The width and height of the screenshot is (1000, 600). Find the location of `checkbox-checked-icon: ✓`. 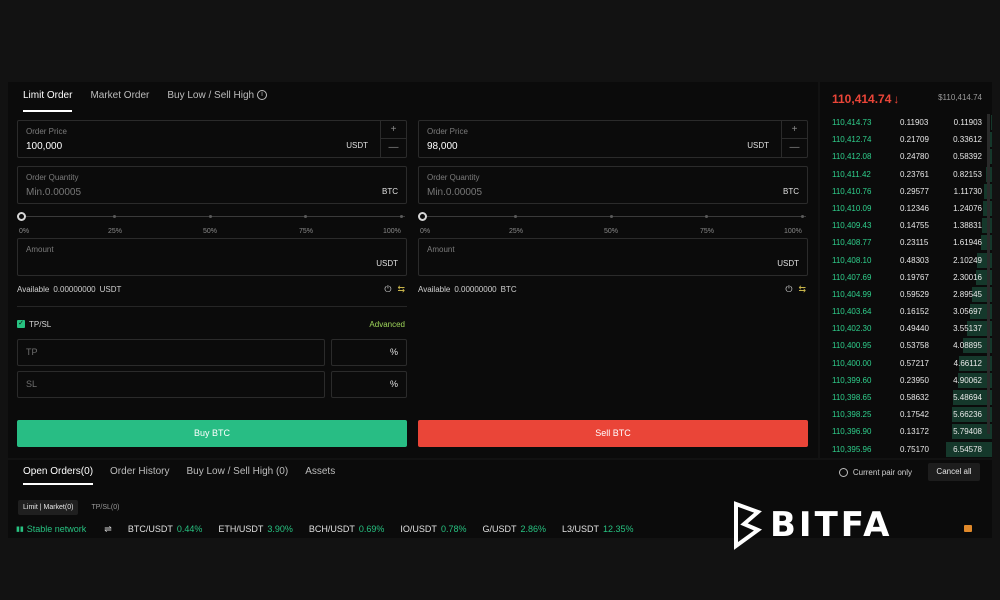

checkbox-checked-icon: ✓ is located at coordinates (21, 324).